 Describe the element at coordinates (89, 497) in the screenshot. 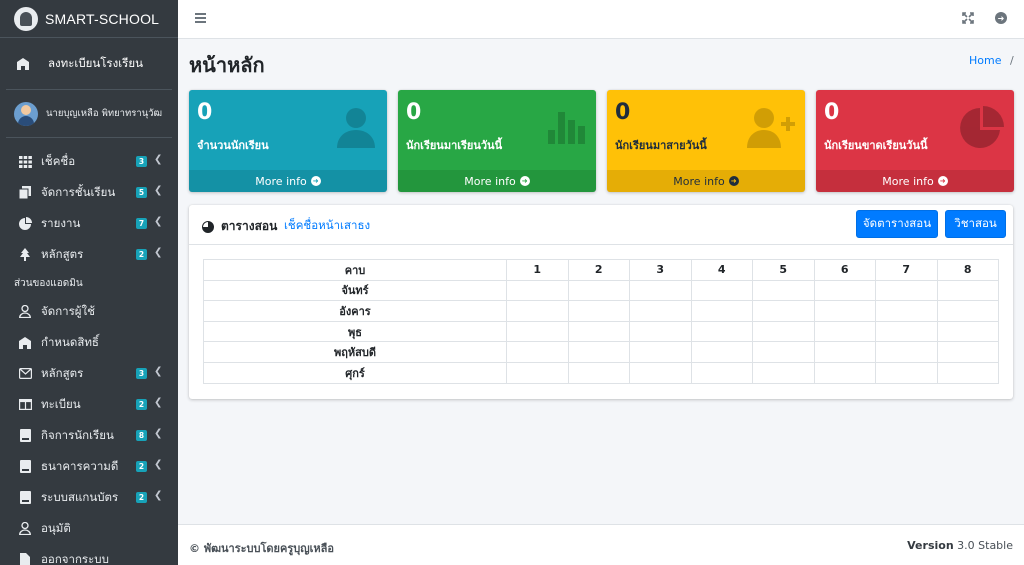

I see `sidebar-item-card-scan: ระบบสแกนบัตร 2 ❮` at that location.